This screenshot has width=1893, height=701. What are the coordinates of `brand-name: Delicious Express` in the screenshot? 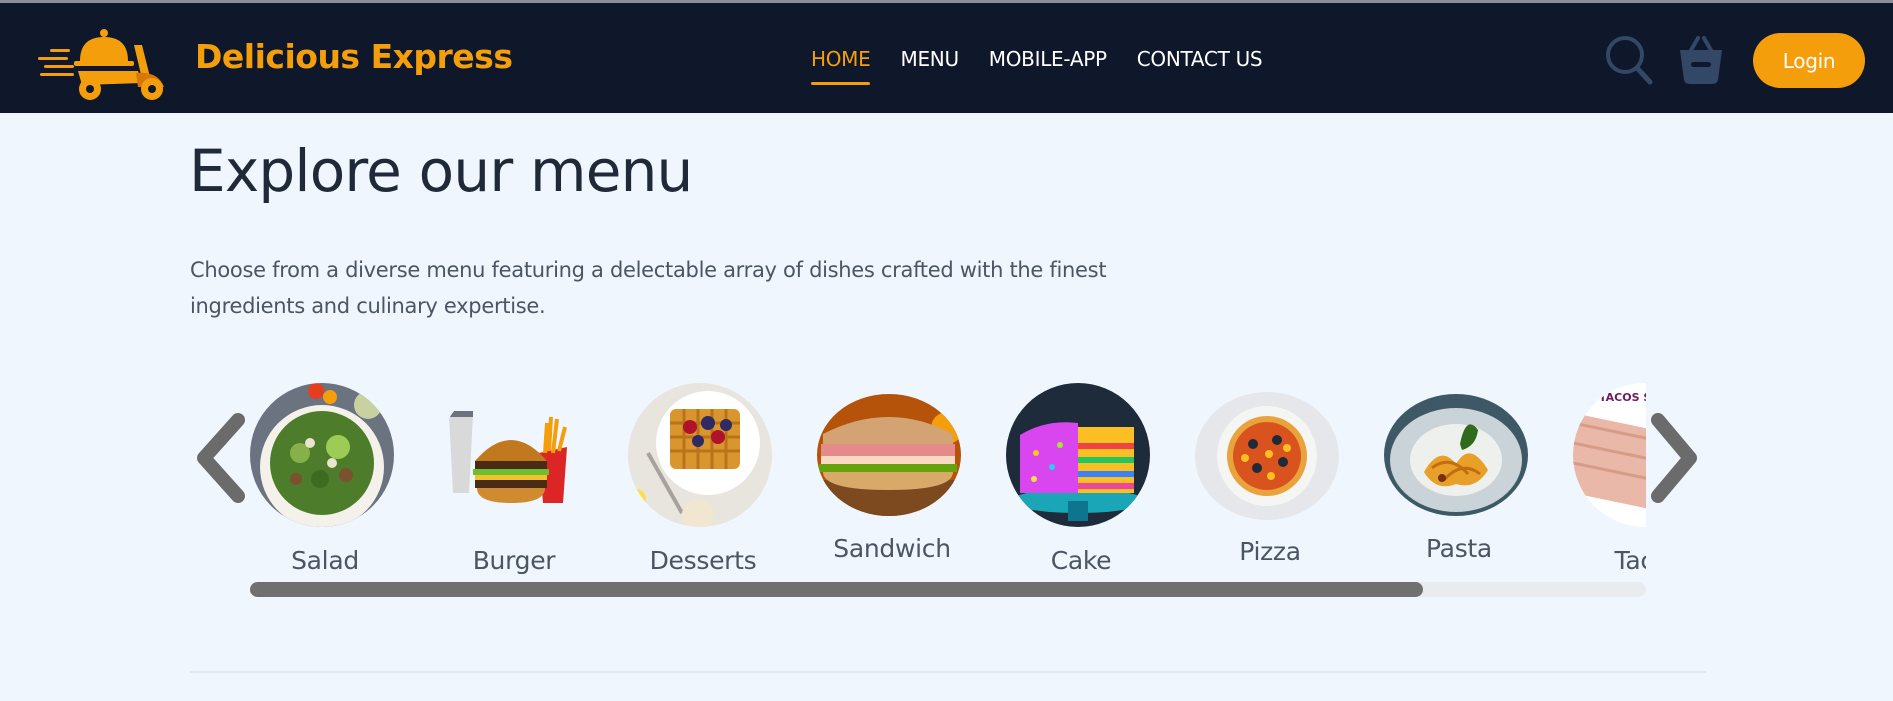 It's located at (354, 56).